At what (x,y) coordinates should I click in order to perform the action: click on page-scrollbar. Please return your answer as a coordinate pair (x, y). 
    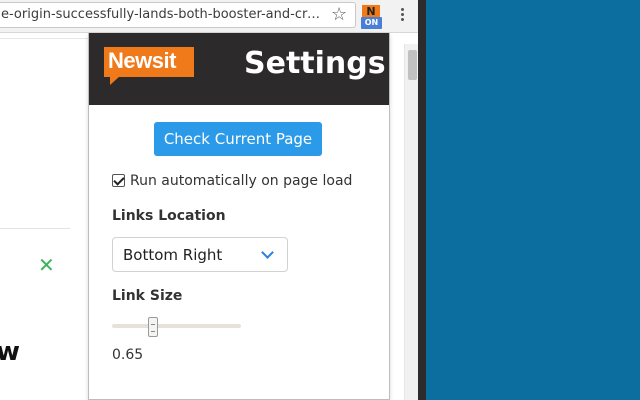
    Looking at the image, I should click on (411, 222).